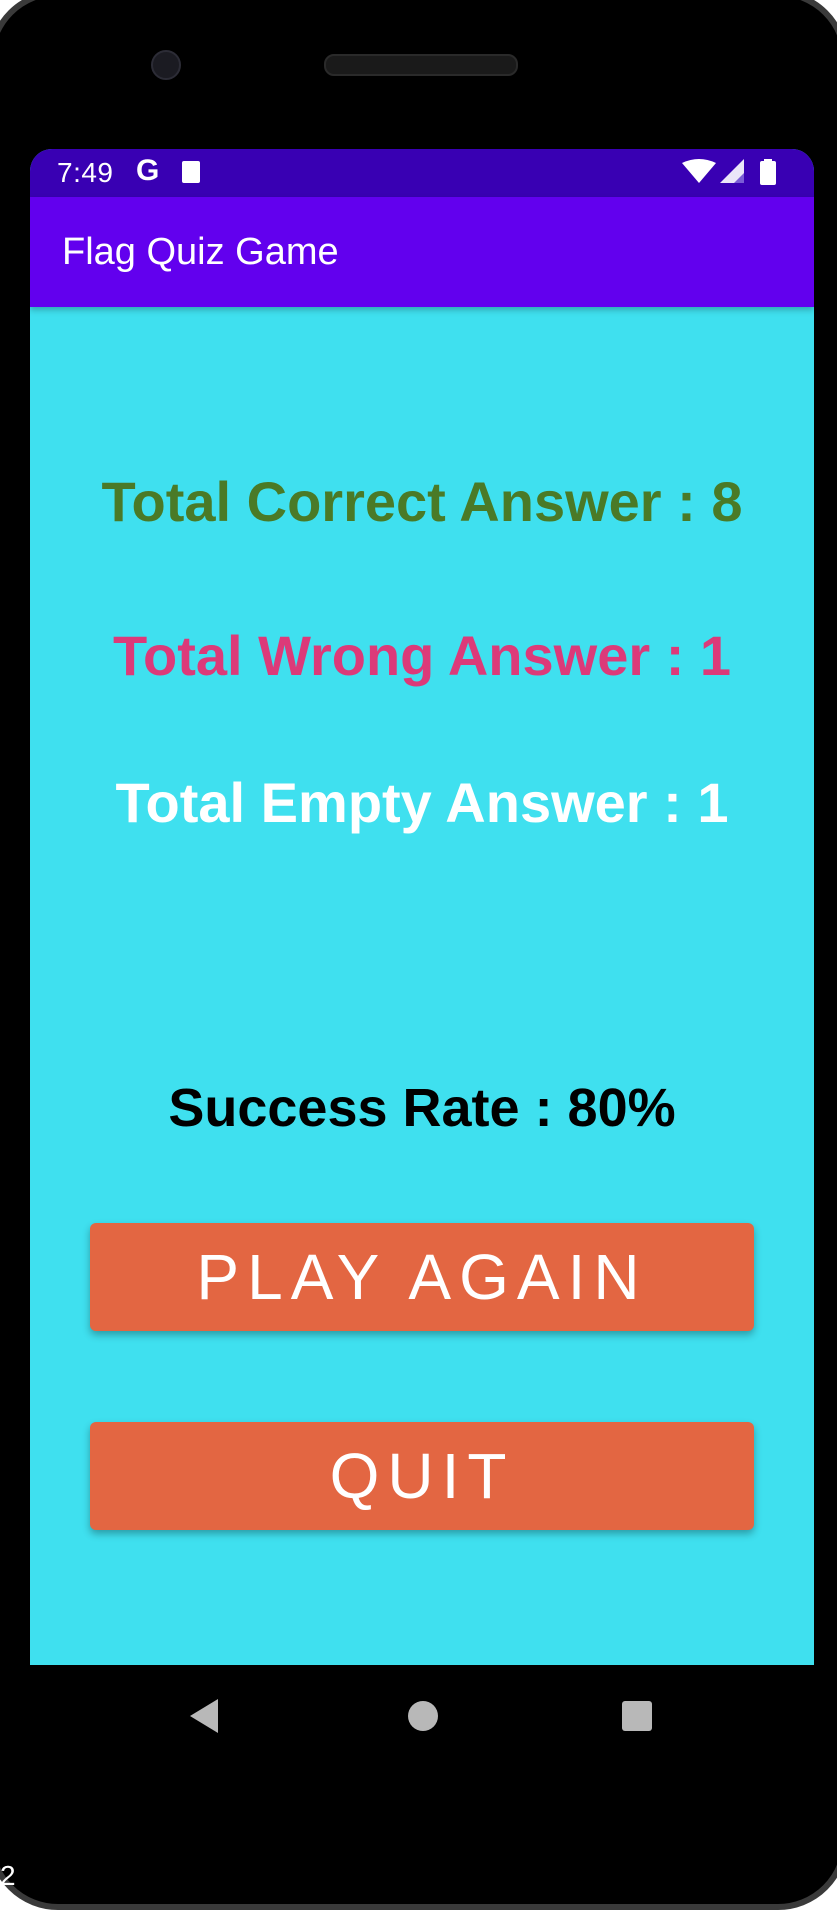 The image size is (837, 1910). I want to click on success-rate: Success Rate : 80%, so click(422, 1108).